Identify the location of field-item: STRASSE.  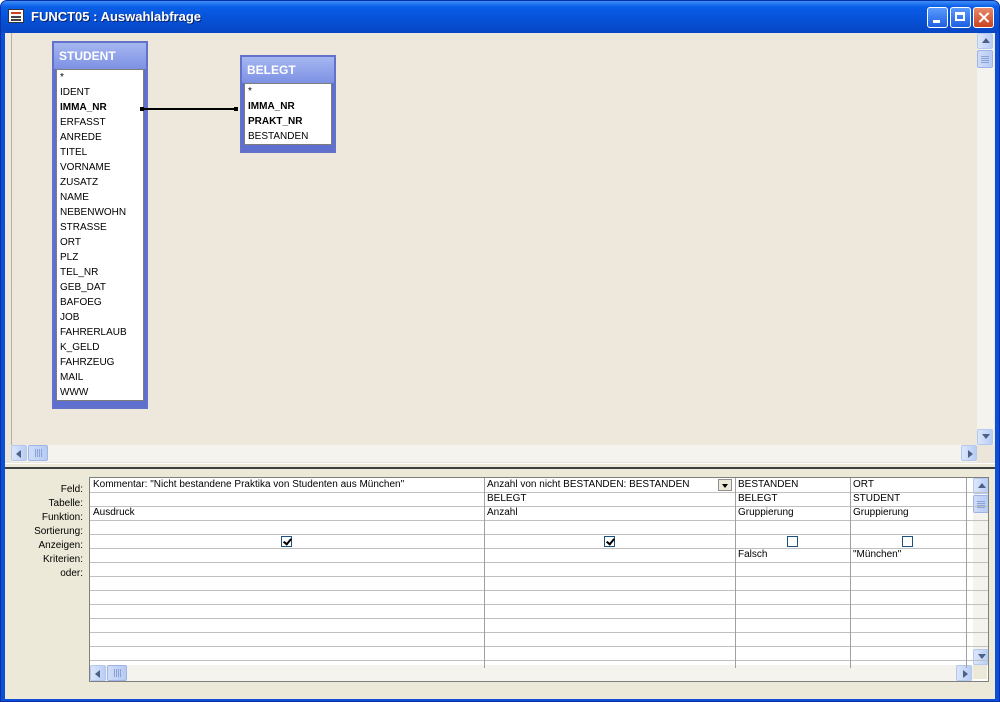
(100, 227).